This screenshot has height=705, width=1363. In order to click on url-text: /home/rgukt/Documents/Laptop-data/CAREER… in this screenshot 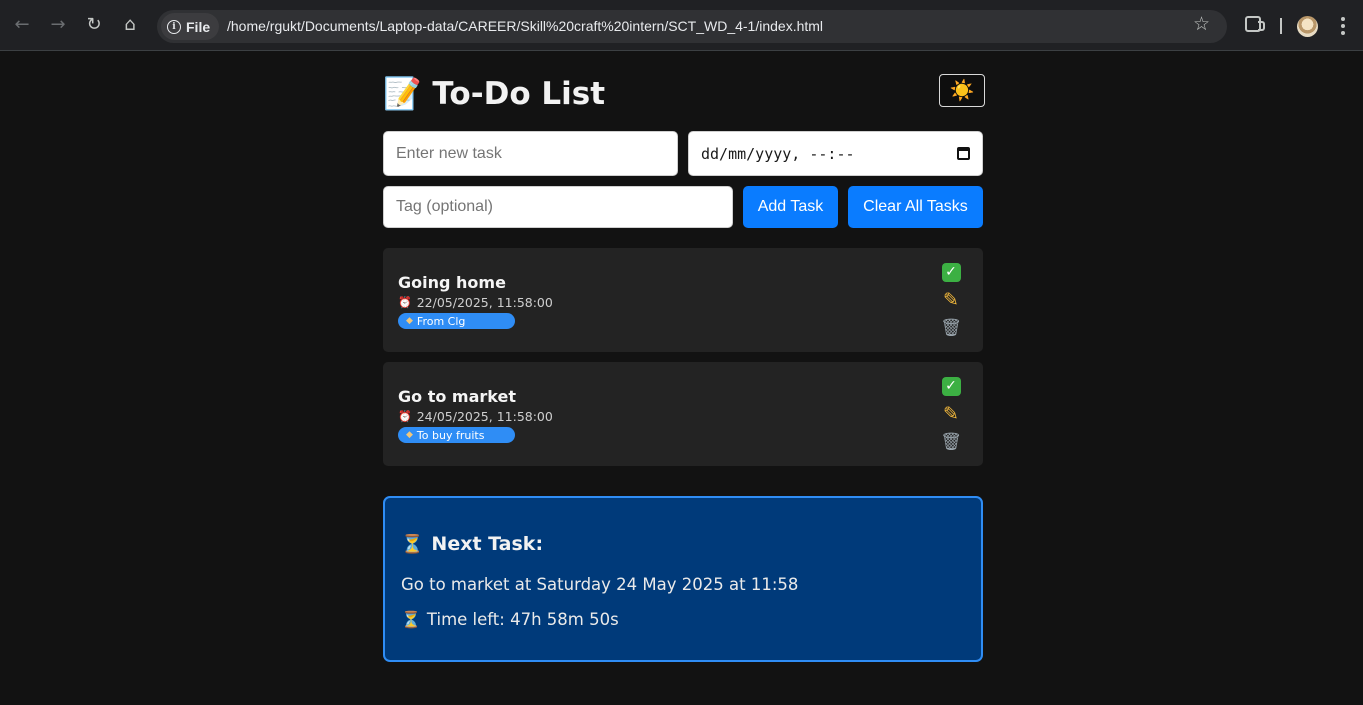, I will do `click(525, 26)`.